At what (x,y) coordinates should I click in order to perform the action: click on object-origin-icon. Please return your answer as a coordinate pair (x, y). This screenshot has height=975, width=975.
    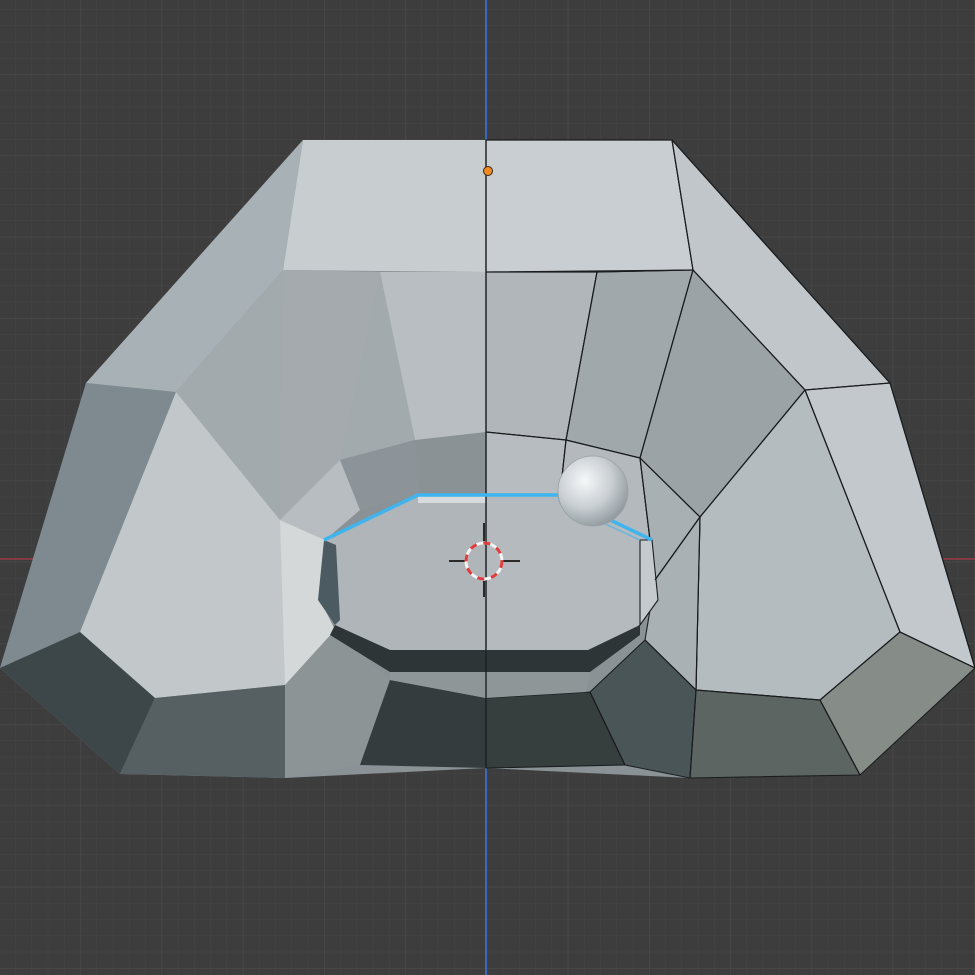
    Looking at the image, I should click on (488, 171).